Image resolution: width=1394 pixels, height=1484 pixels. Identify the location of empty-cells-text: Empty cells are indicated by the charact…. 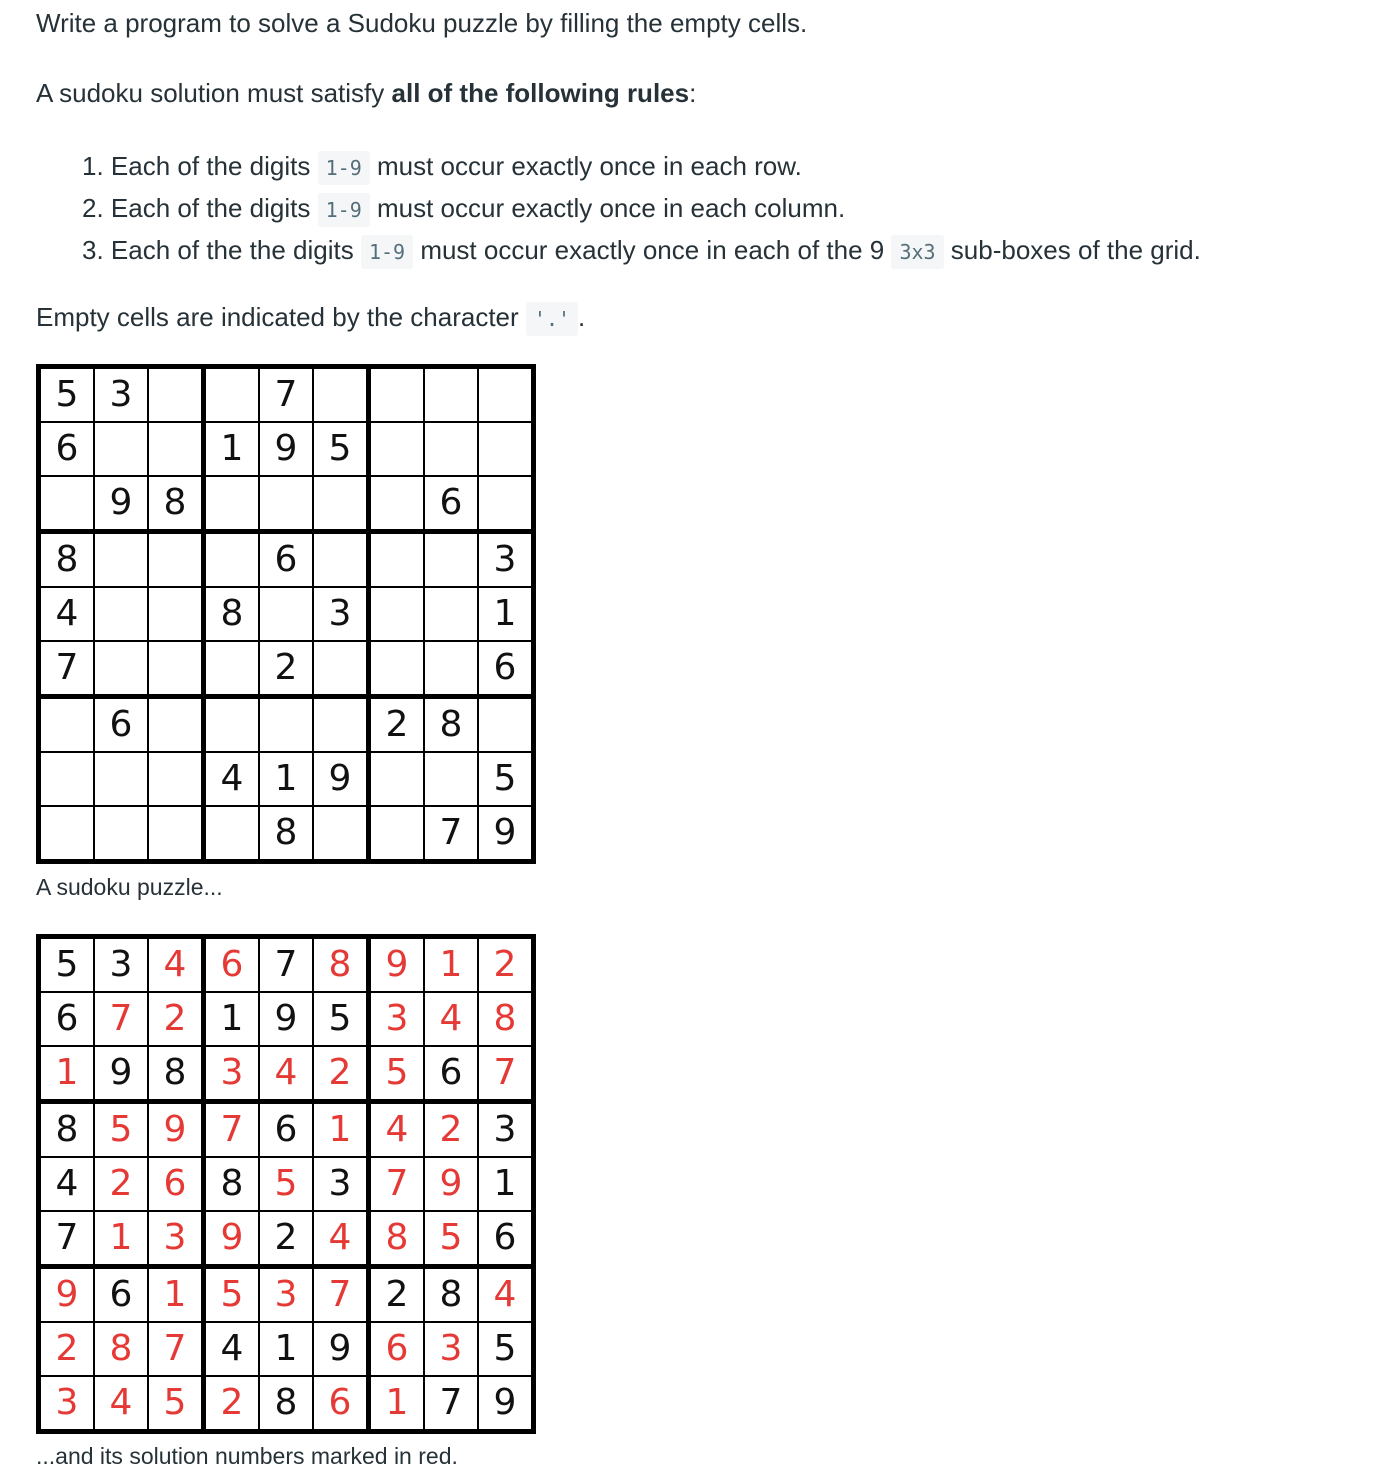
(310, 318).